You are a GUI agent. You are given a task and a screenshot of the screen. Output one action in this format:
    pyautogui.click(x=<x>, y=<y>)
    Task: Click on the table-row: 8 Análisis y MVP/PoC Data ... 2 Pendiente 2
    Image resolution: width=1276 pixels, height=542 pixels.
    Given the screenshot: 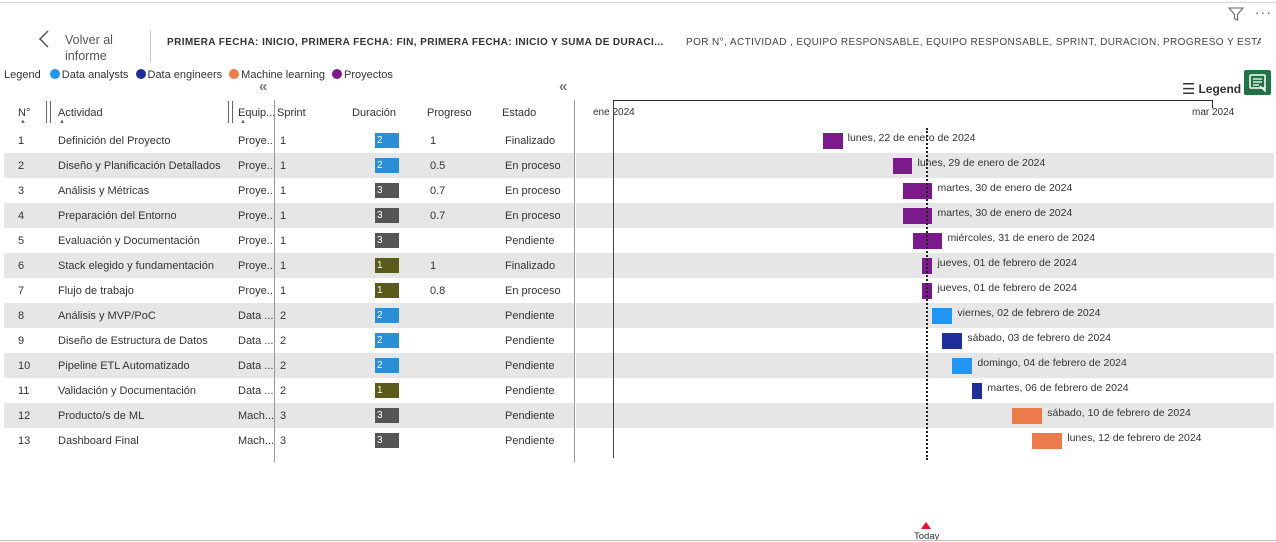 What is the action you would take?
    pyautogui.click(x=289, y=315)
    